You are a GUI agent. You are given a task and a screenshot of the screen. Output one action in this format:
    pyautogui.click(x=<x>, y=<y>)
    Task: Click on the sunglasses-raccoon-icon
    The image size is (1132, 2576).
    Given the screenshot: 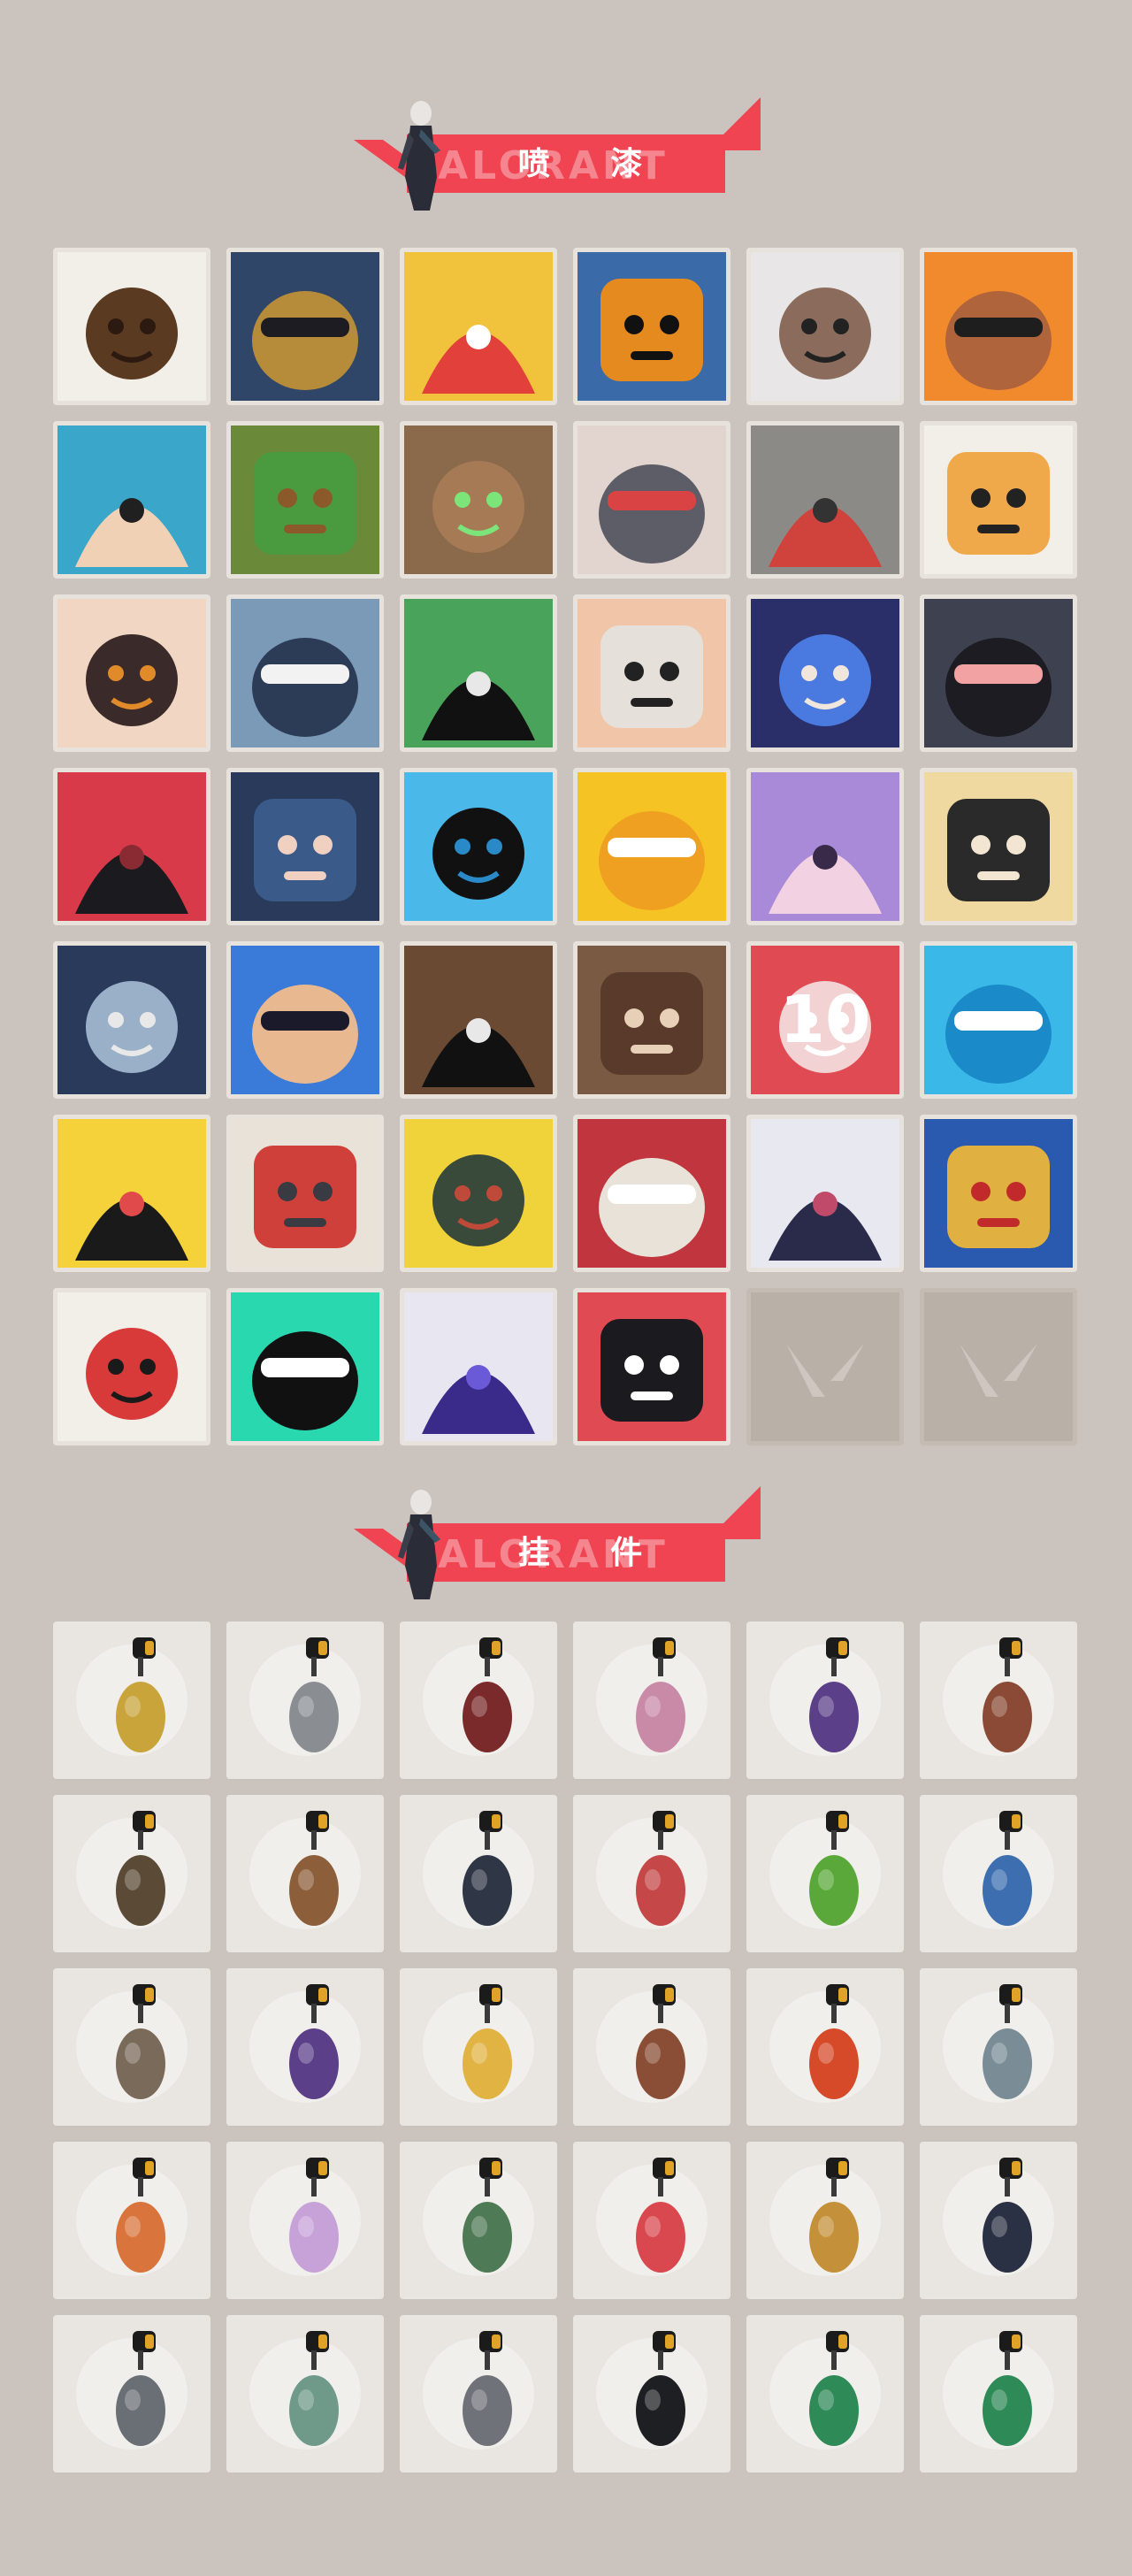 What is the action you would take?
    pyautogui.click(x=825, y=326)
    